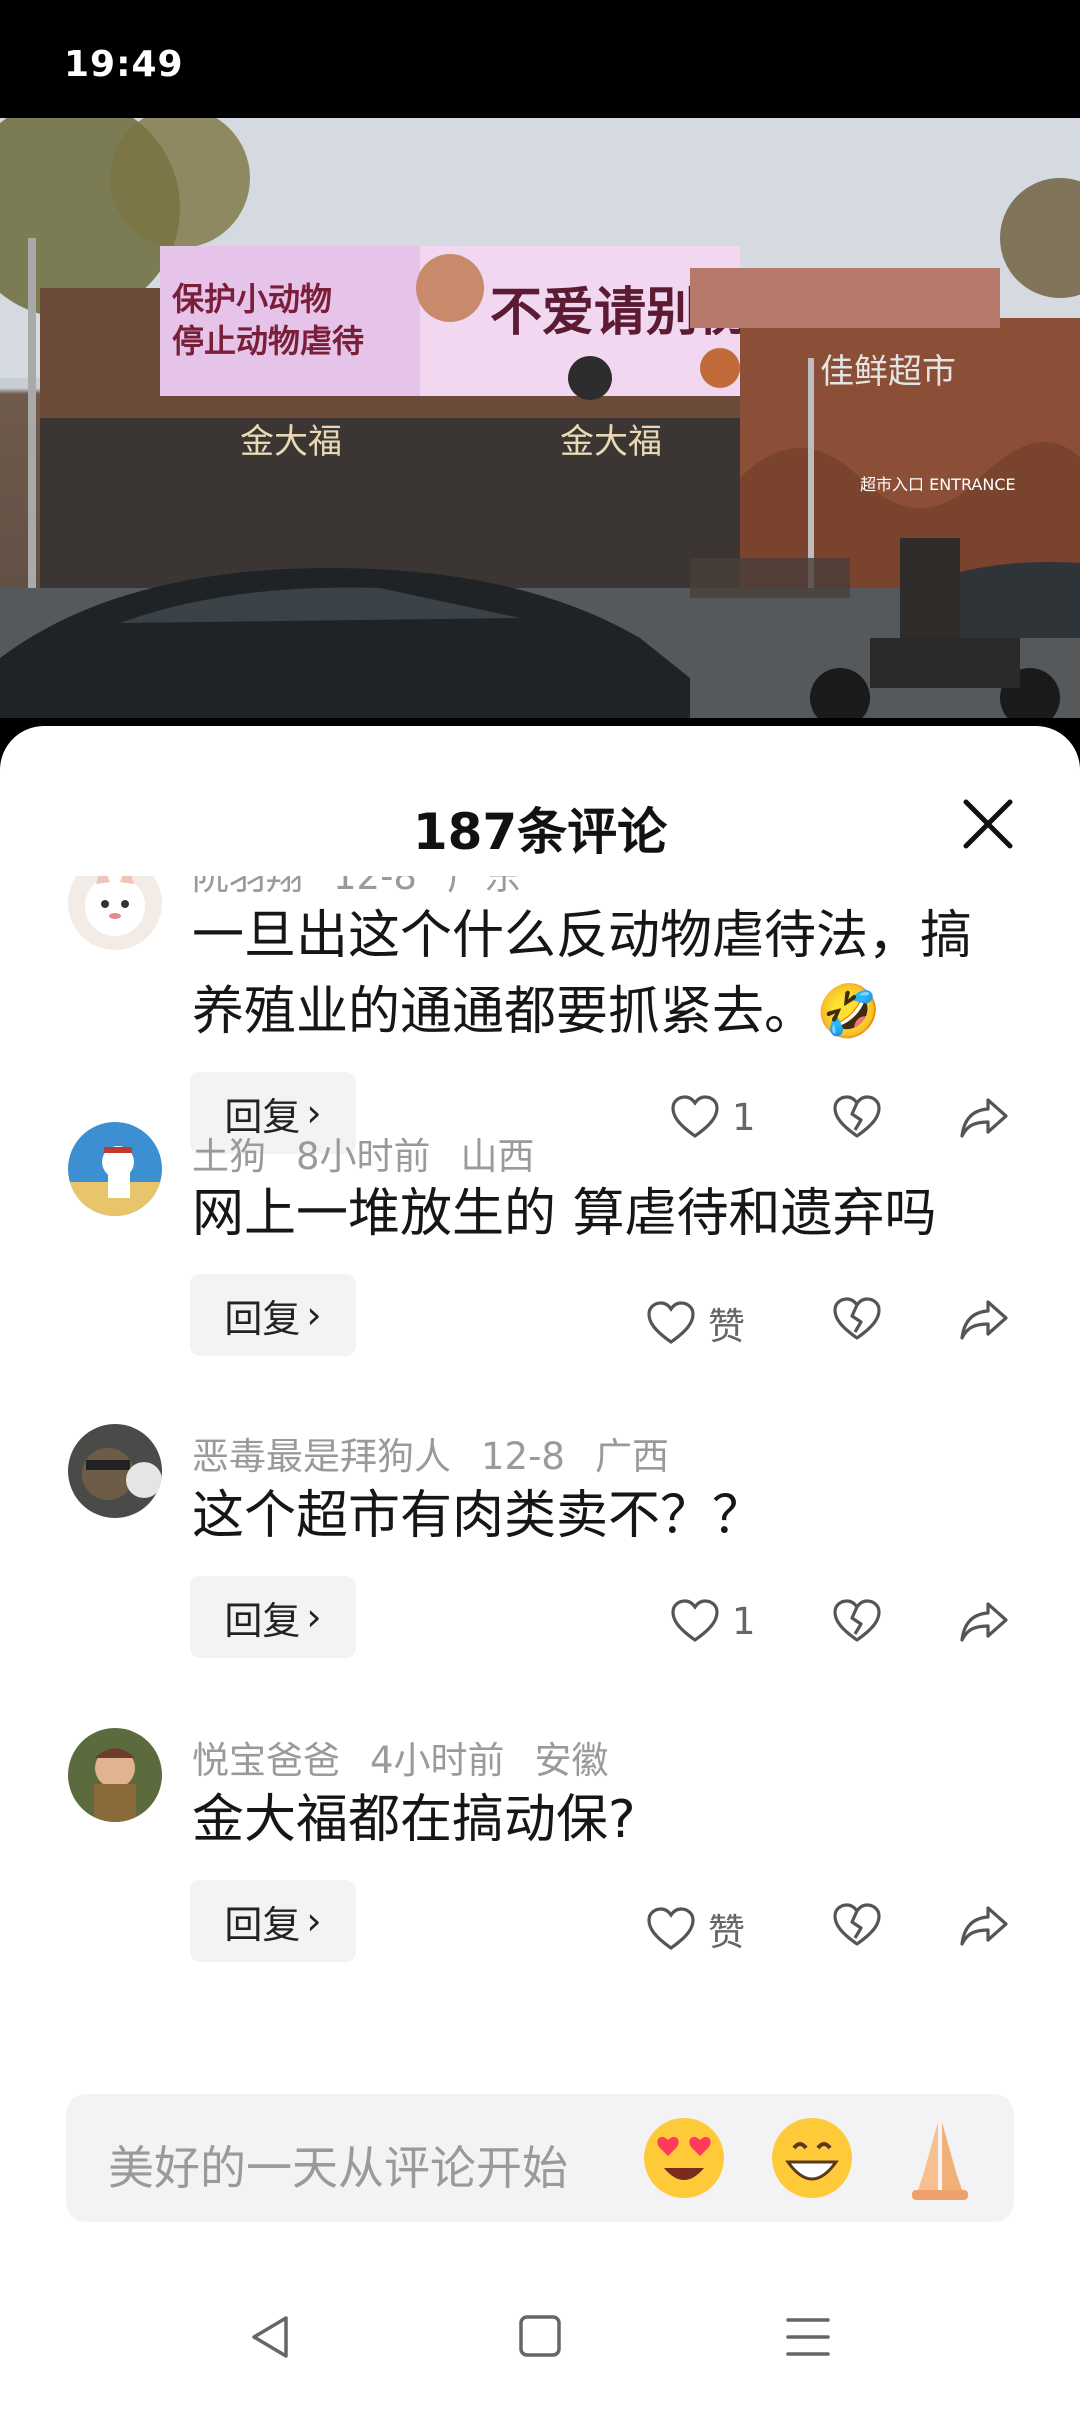 This screenshot has width=1080, height=2412. Describe the element at coordinates (540, 1566) in the screenshot. I see `comment-item: 恶毒最是拜狗人 12-8 广西 这个超市有肉类卖不？？ 回复 ›` at that location.